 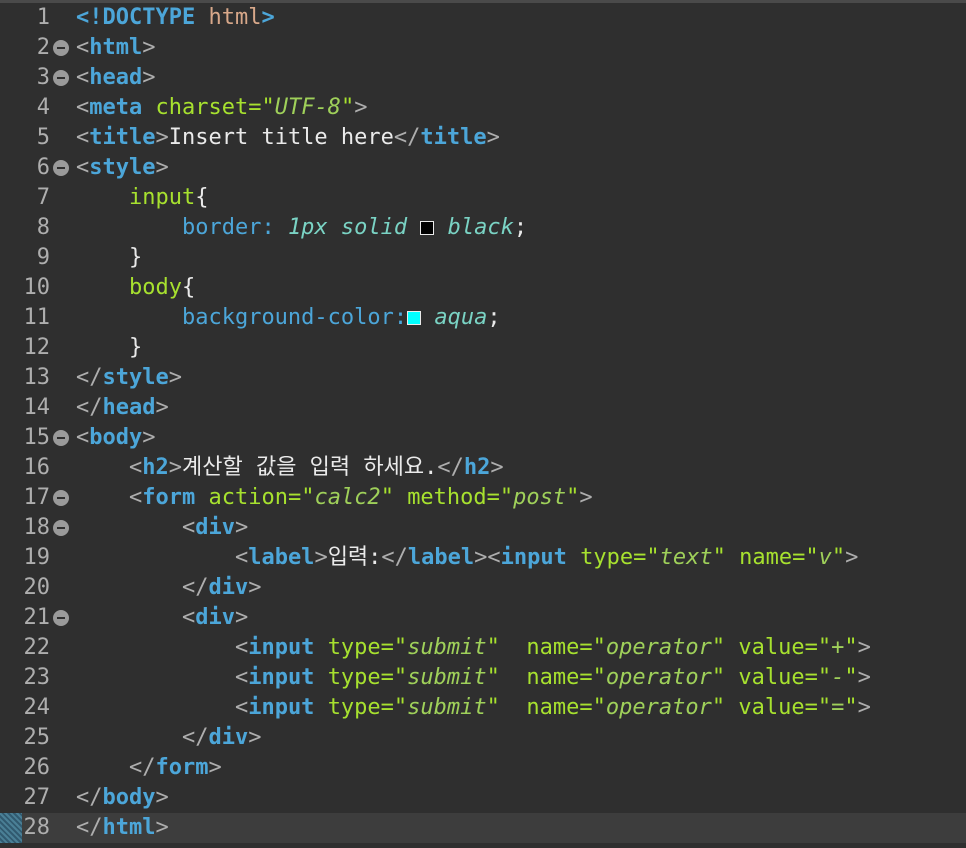 I want to click on code-line-7: 7 input{, so click(x=483, y=198).